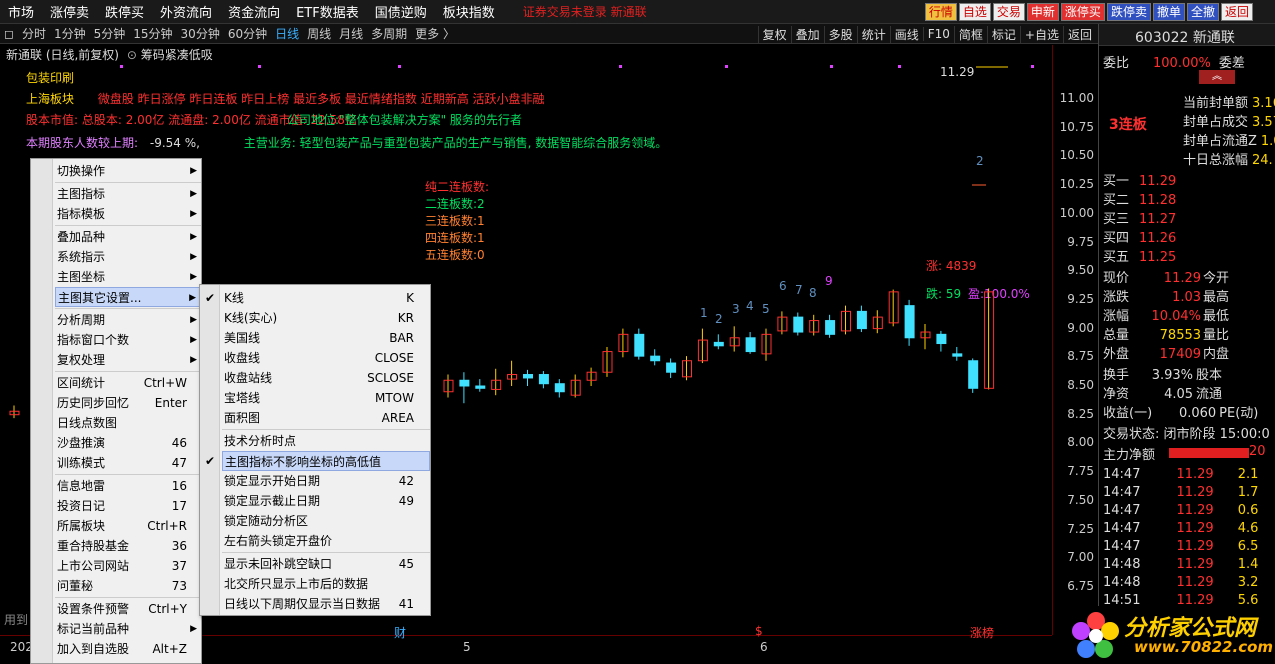 Image resolution: width=1275 pixels, height=664 pixels. I want to click on submenu-item-15: 显示未回补跳空缺口 45, so click(326, 564).